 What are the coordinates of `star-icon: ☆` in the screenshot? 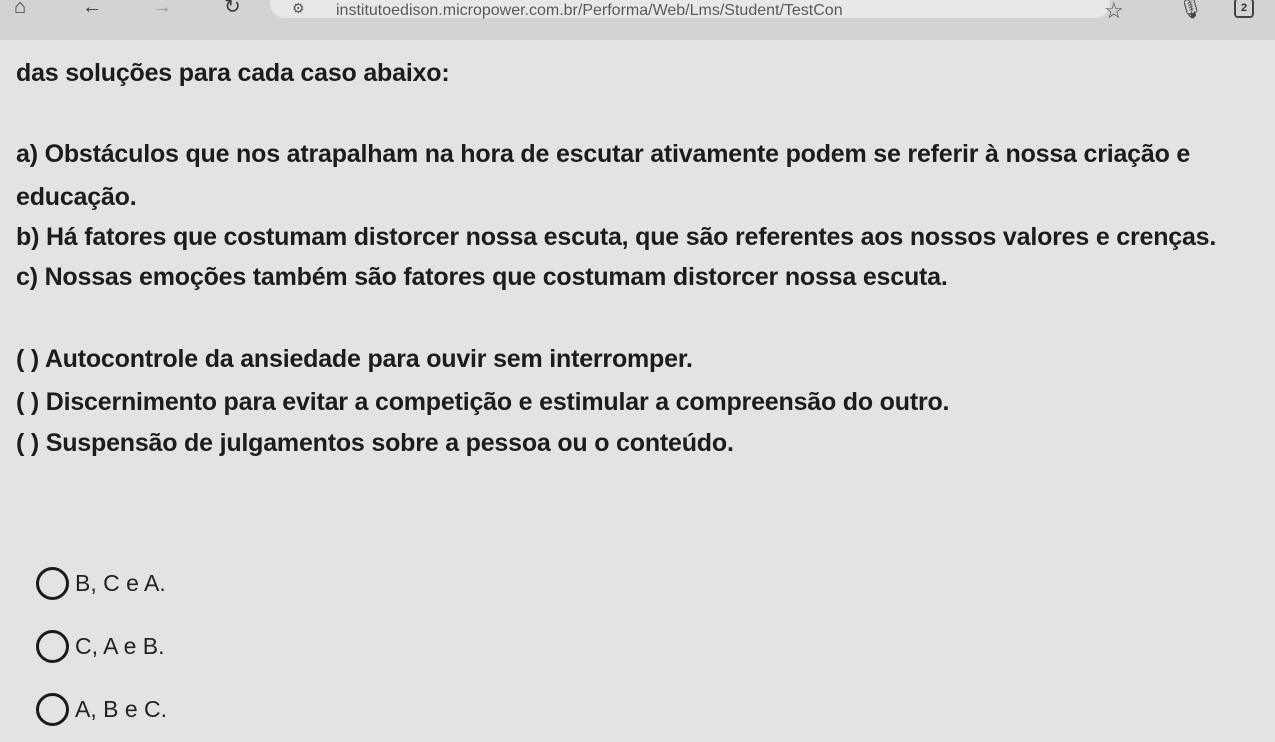 It's located at (1114, 12).